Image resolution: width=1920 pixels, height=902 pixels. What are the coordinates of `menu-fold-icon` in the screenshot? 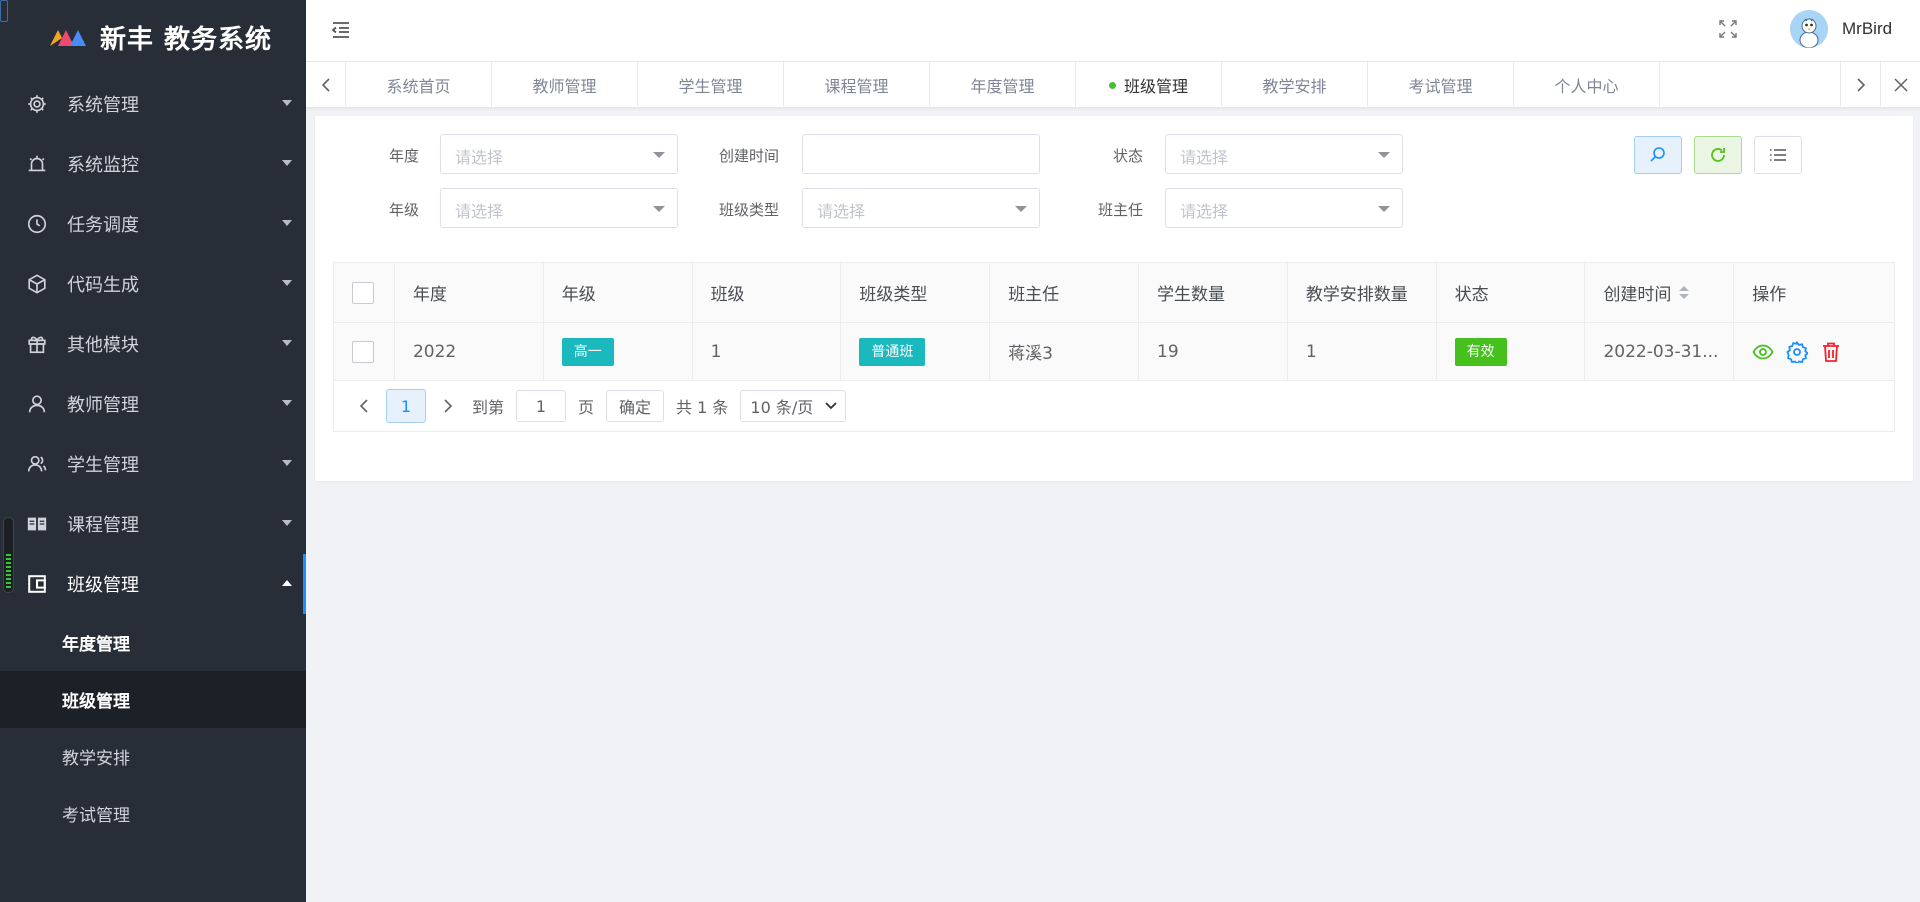 It's located at (341, 30).